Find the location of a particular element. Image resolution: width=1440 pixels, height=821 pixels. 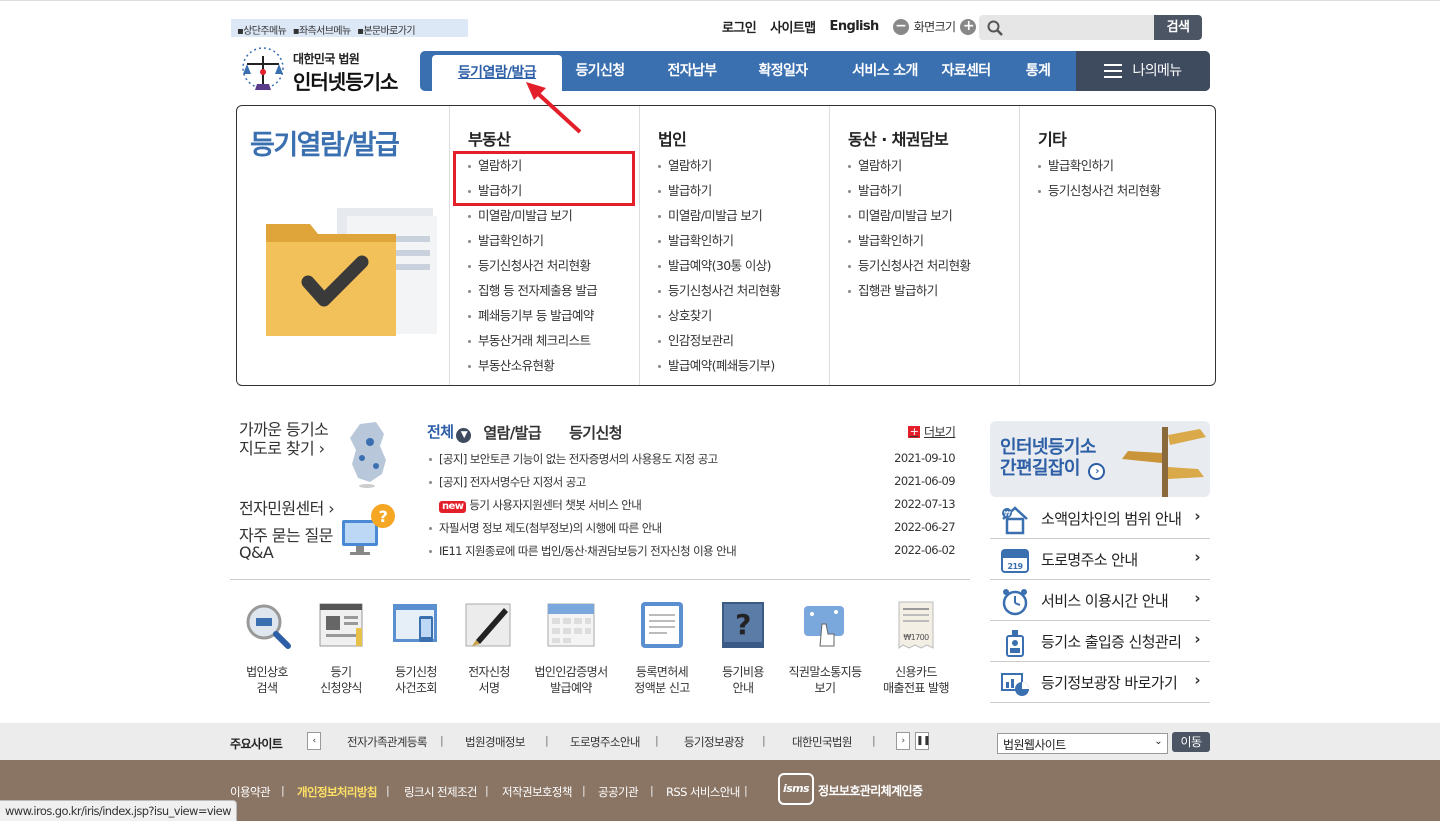

hamburger-icon is located at coordinates (1113, 71).